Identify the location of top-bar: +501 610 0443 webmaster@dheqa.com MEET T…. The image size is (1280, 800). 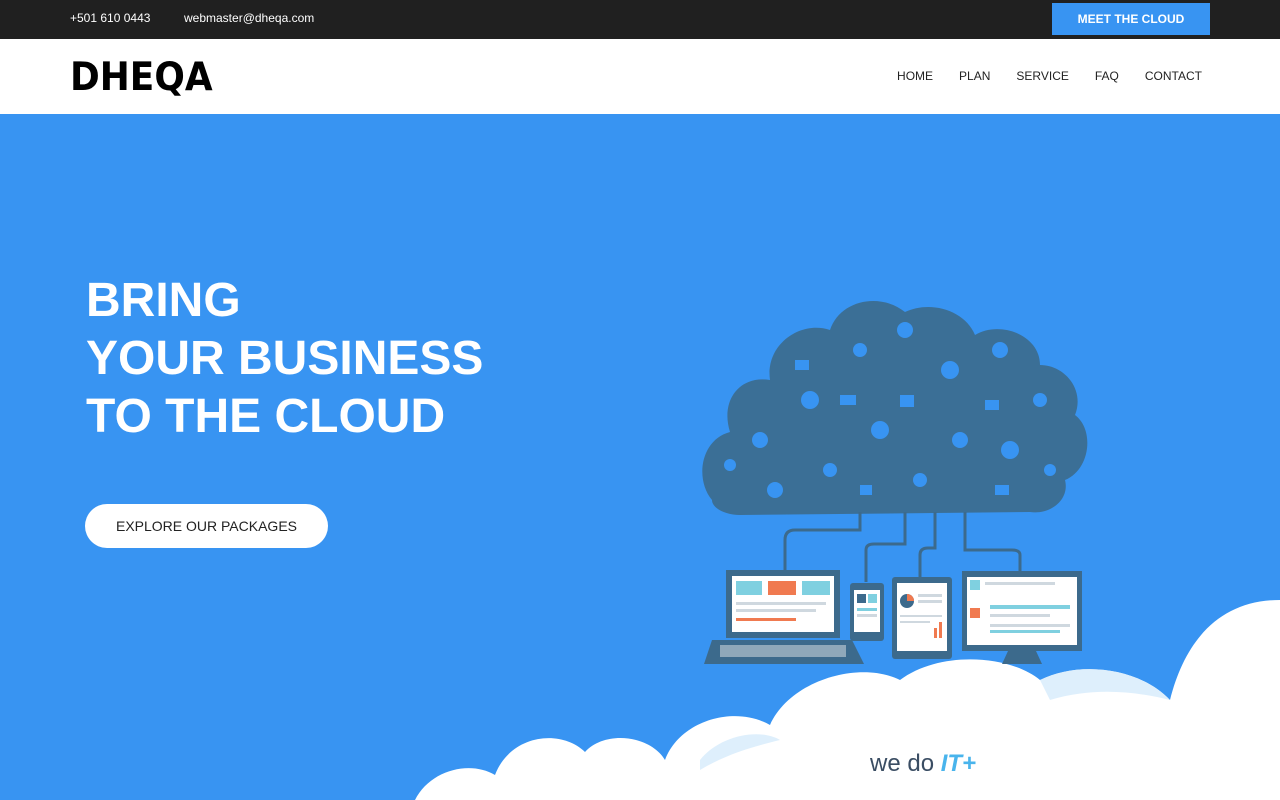
(640, 19).